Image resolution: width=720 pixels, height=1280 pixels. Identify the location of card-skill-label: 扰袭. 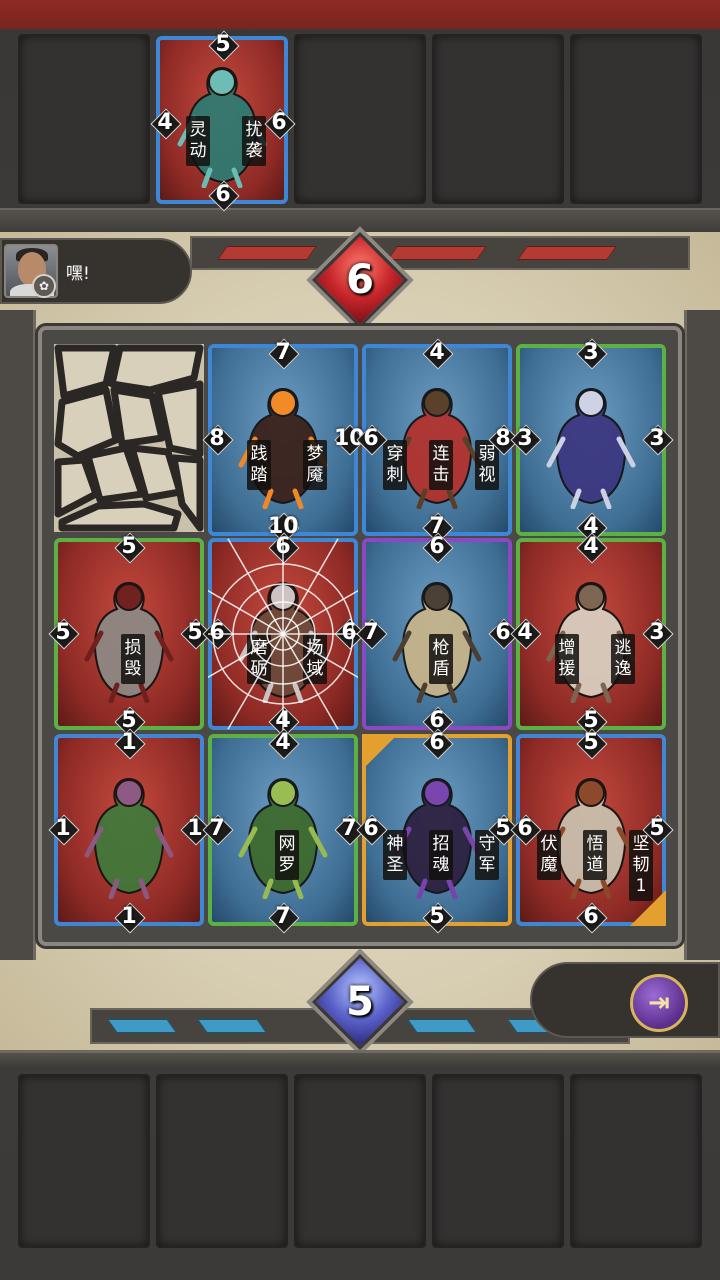
(254, 141).